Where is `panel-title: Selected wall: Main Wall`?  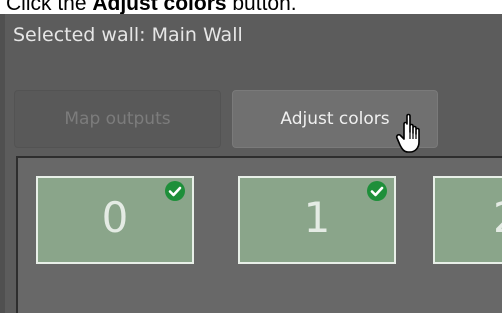 panel-title: Selected wall: Main Wall is located at coordinates (128, 35).